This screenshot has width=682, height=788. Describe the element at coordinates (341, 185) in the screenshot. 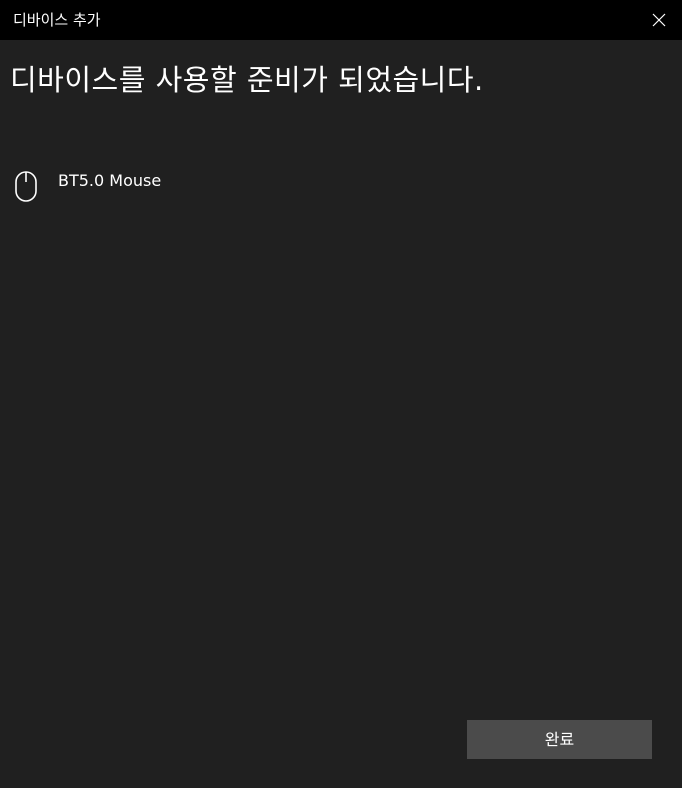

I see `device-list-item: BT5.0 Mouse` at that location.